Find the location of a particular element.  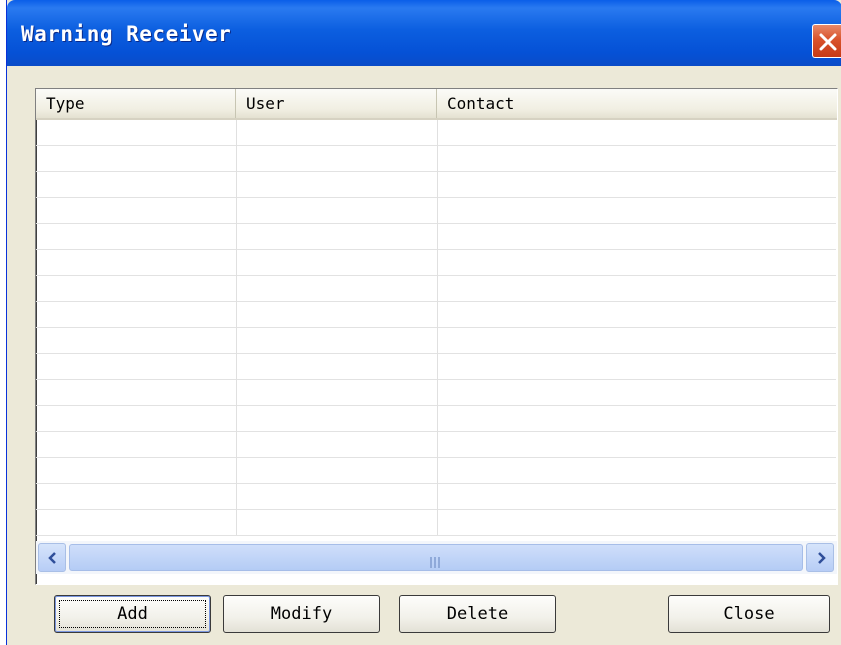

chevron-left-icon is located at coordinates (52, 558).